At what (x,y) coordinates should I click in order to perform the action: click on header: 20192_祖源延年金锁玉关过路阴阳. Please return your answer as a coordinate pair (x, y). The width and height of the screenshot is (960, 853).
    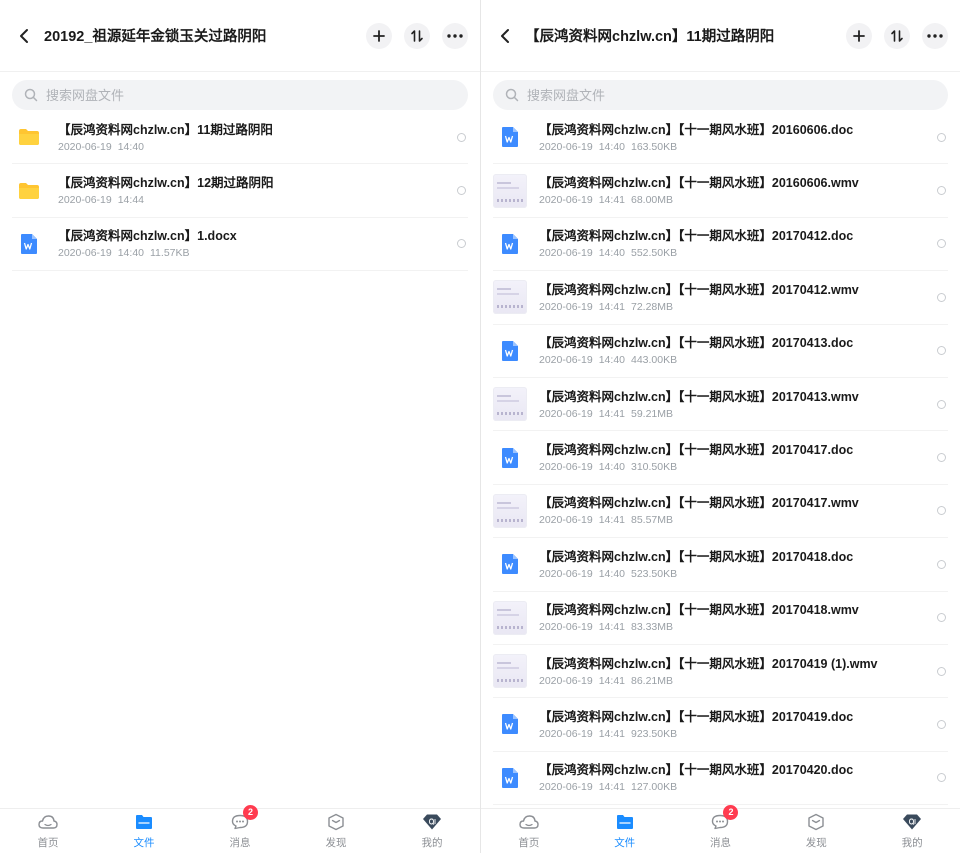
    Looking at the image, I should click on (240, 36).